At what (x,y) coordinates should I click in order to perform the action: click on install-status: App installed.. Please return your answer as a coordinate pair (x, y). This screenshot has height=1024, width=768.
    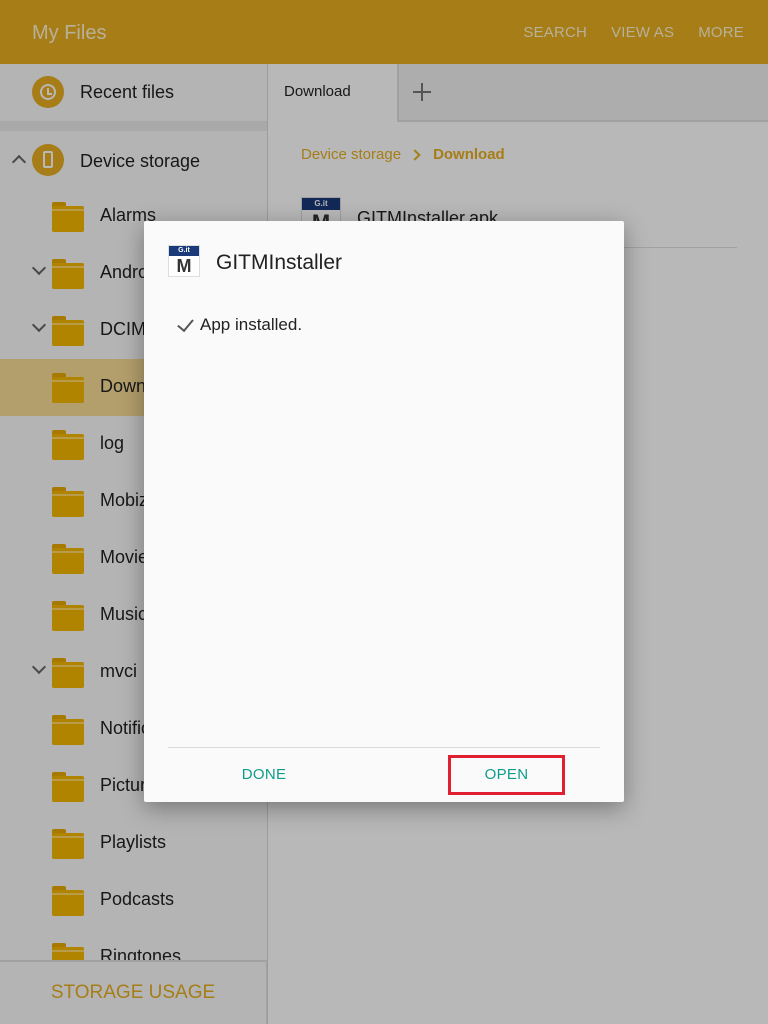
    Looking at the image, I should click on (239, 325).